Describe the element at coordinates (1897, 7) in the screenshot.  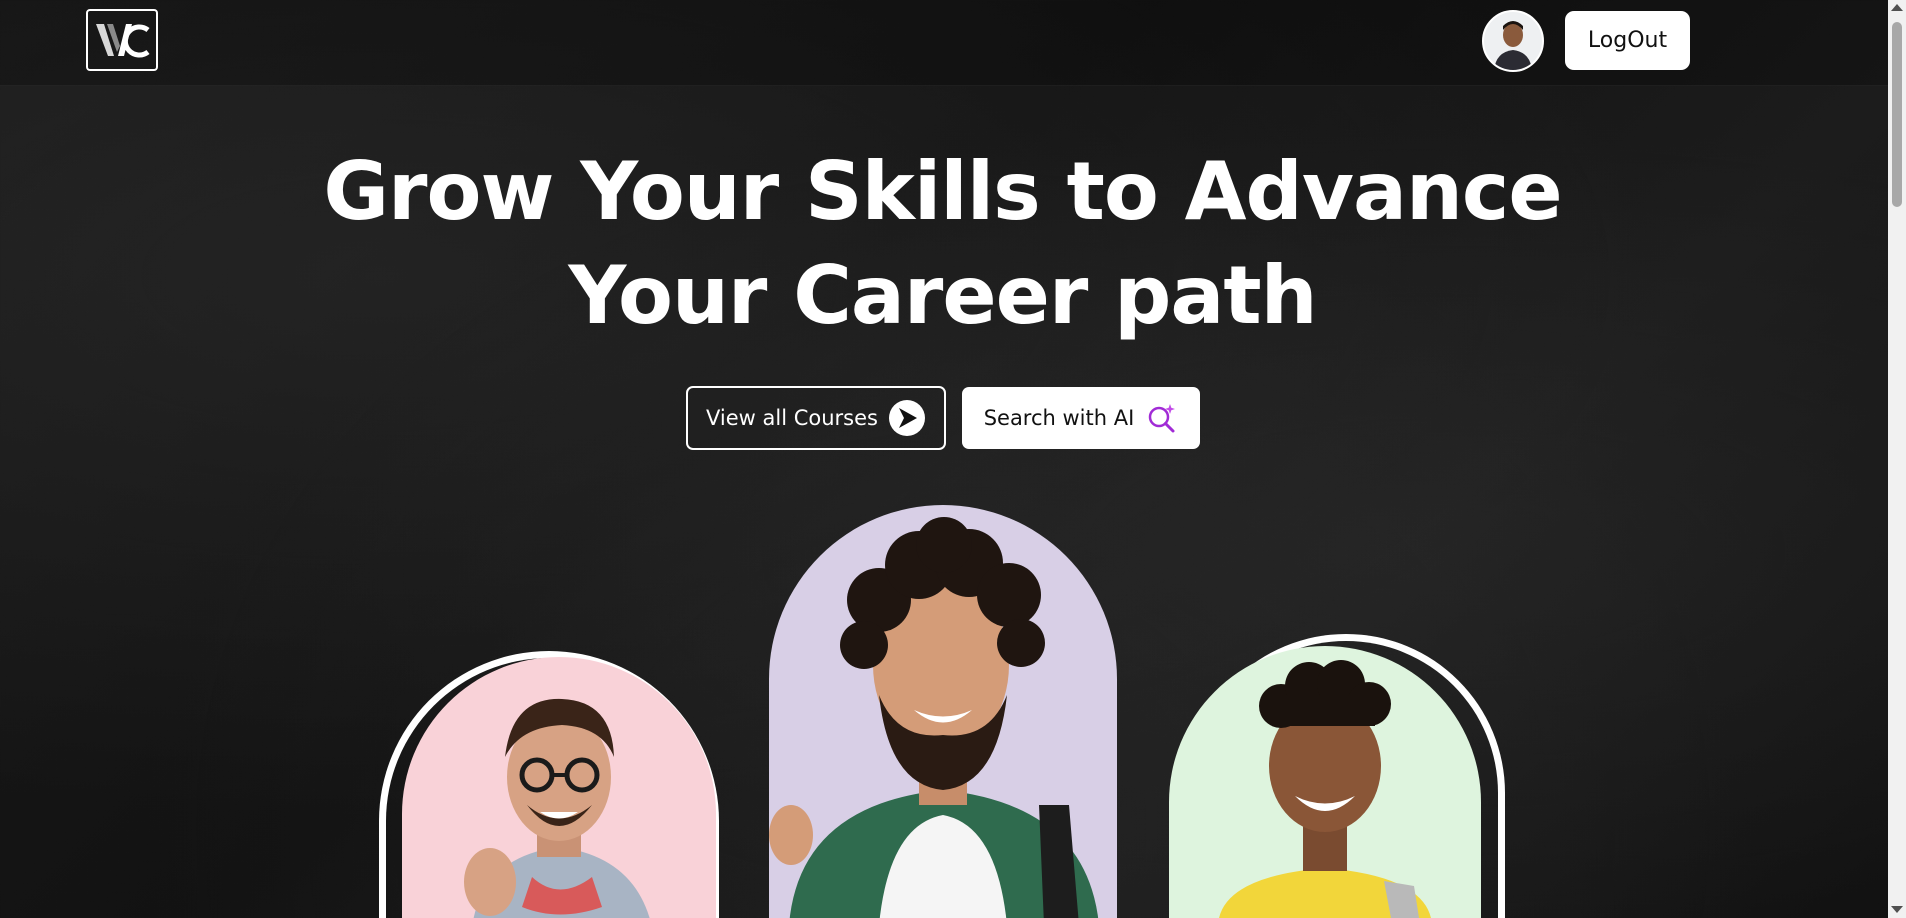
I see `scroll-up-arrow-icon` at that location.